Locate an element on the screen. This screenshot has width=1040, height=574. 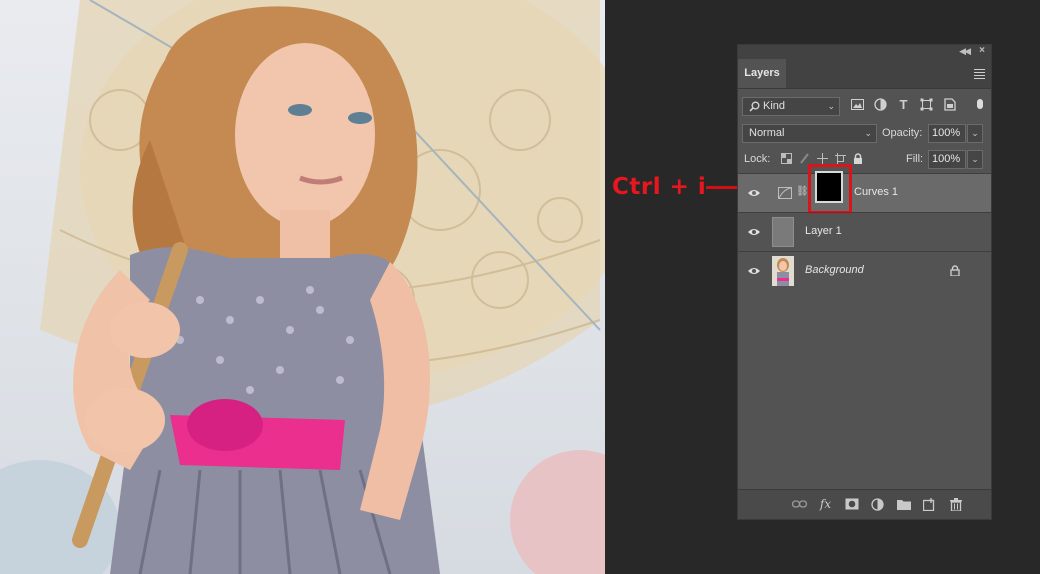
type-filter-icon: T is located at coordinates (903, 104).